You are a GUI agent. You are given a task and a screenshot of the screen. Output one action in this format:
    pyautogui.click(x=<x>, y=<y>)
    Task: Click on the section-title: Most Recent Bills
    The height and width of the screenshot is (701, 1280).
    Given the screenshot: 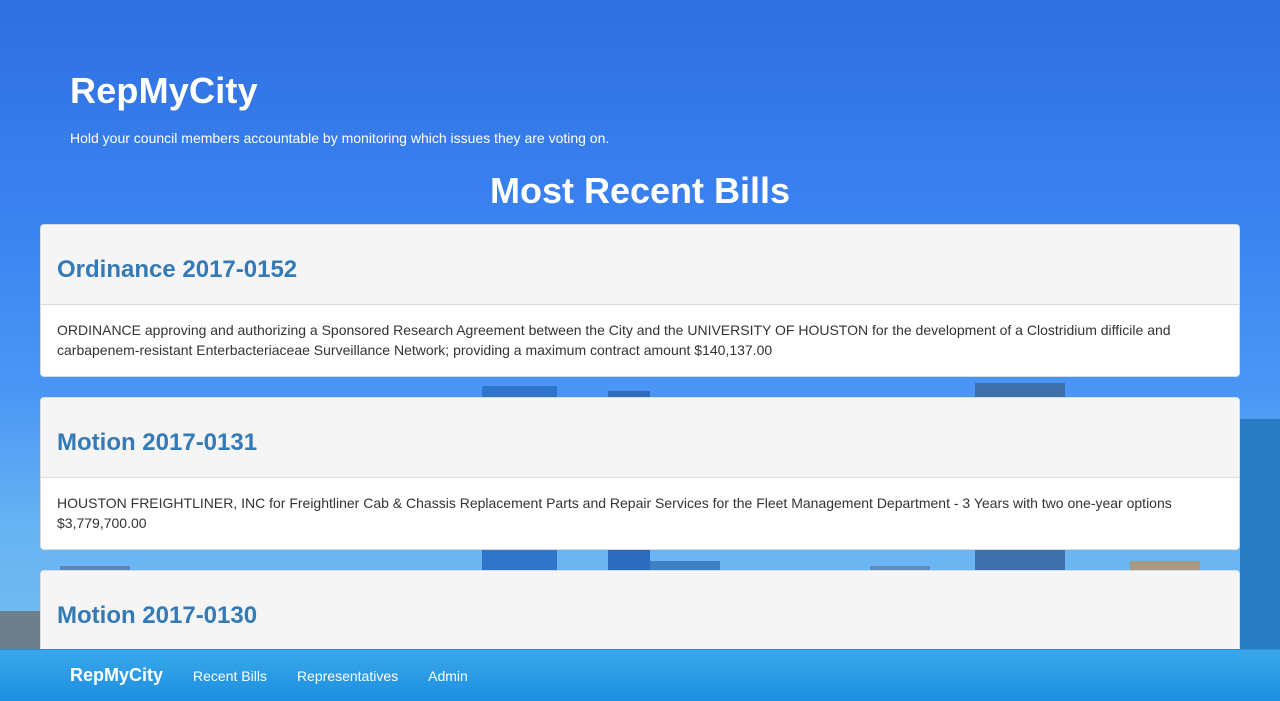 What is the action you would take?
    pyautogui.click(x=640, y=190)
    